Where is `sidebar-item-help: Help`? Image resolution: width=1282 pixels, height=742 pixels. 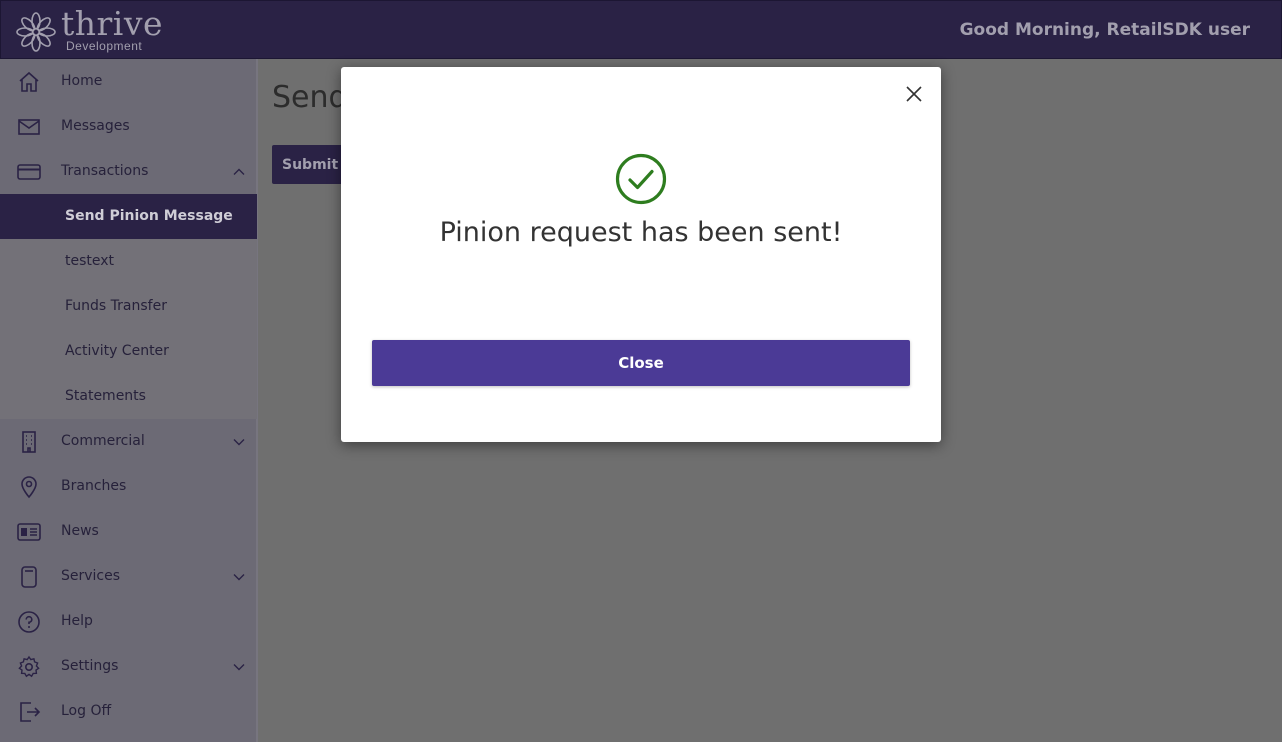
sidebar-item-help: Help is located at coordinates (128, 621).